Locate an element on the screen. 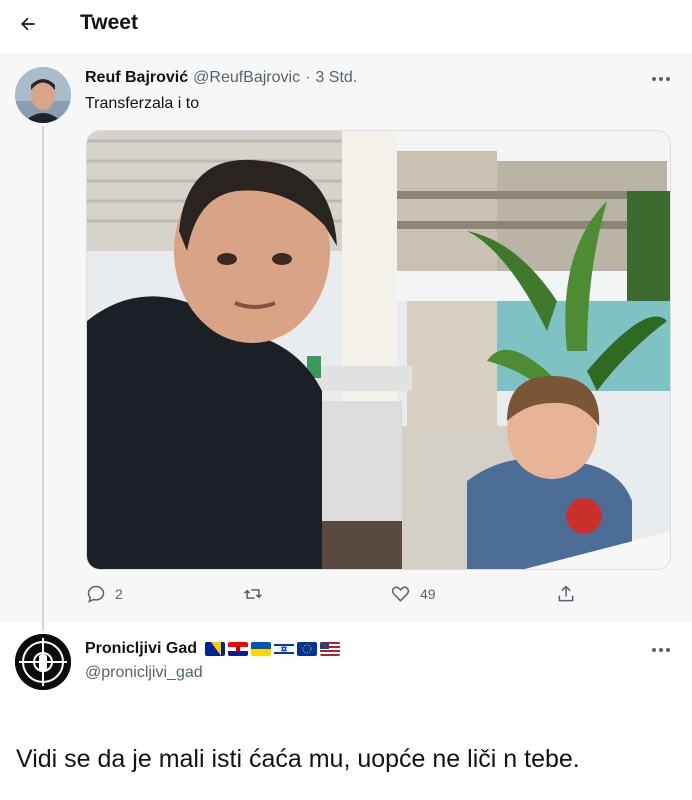 This screenshot has height=800, width=692. like-action: 49 is located at coordinates (413, 594).